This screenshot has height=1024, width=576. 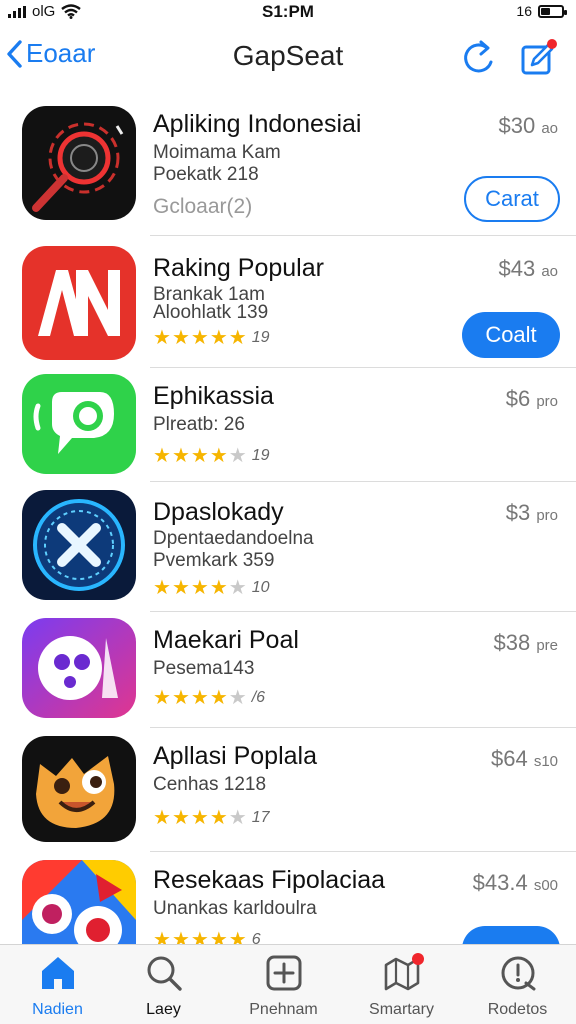 I want to click on list-item: Ephikassia Plreatb: 26 ★ ★ ★ ★ ★ 19 $6 pro, so click(x=288, y=425).